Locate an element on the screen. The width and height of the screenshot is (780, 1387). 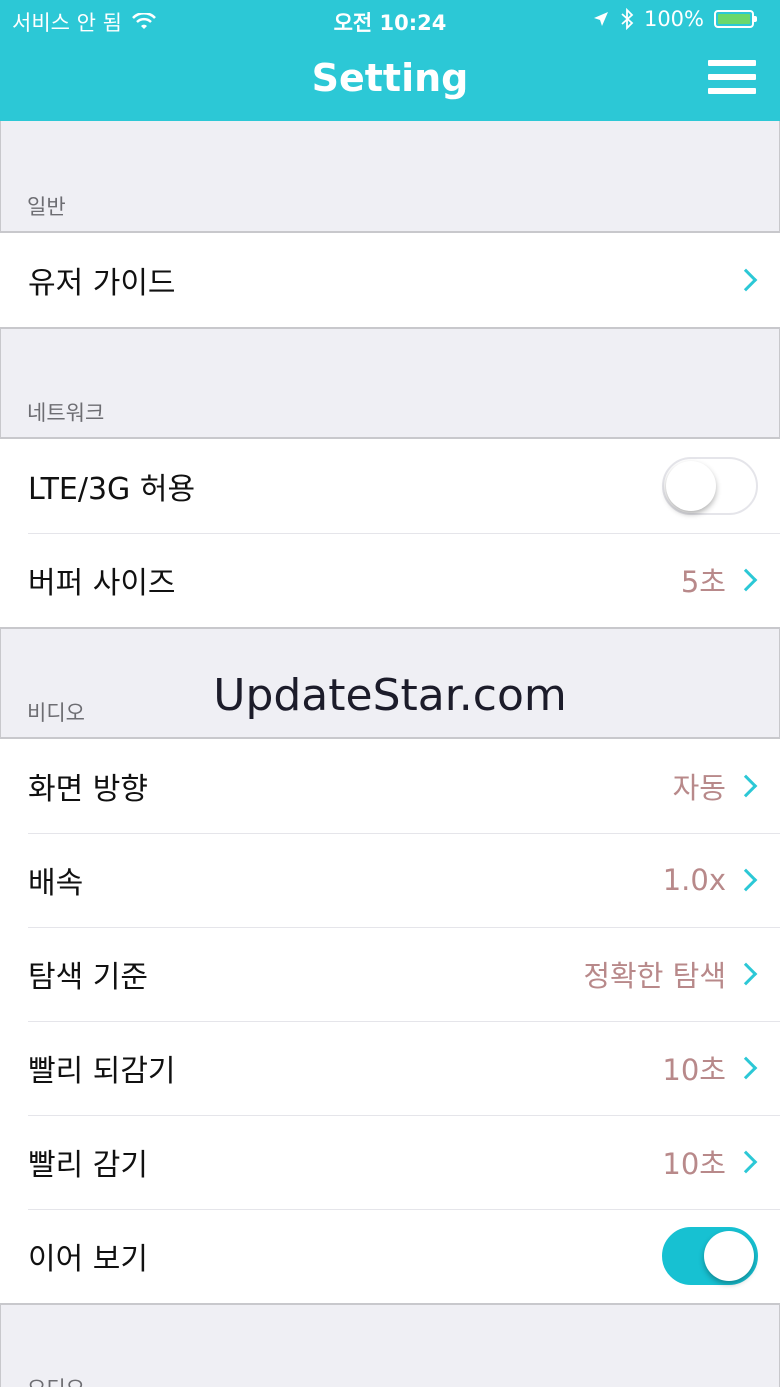
location-arrow-icon is located at coordinates (600, 19).